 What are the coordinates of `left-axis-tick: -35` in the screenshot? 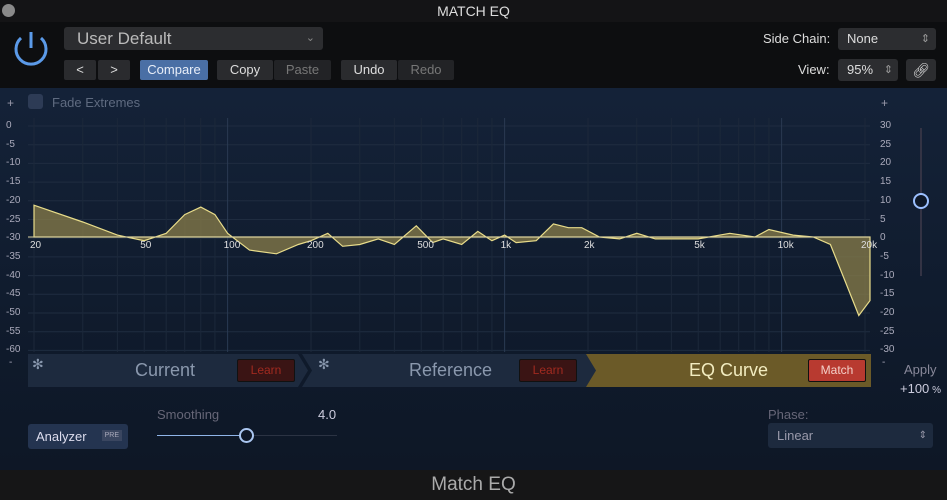 It's located at (13, 256).